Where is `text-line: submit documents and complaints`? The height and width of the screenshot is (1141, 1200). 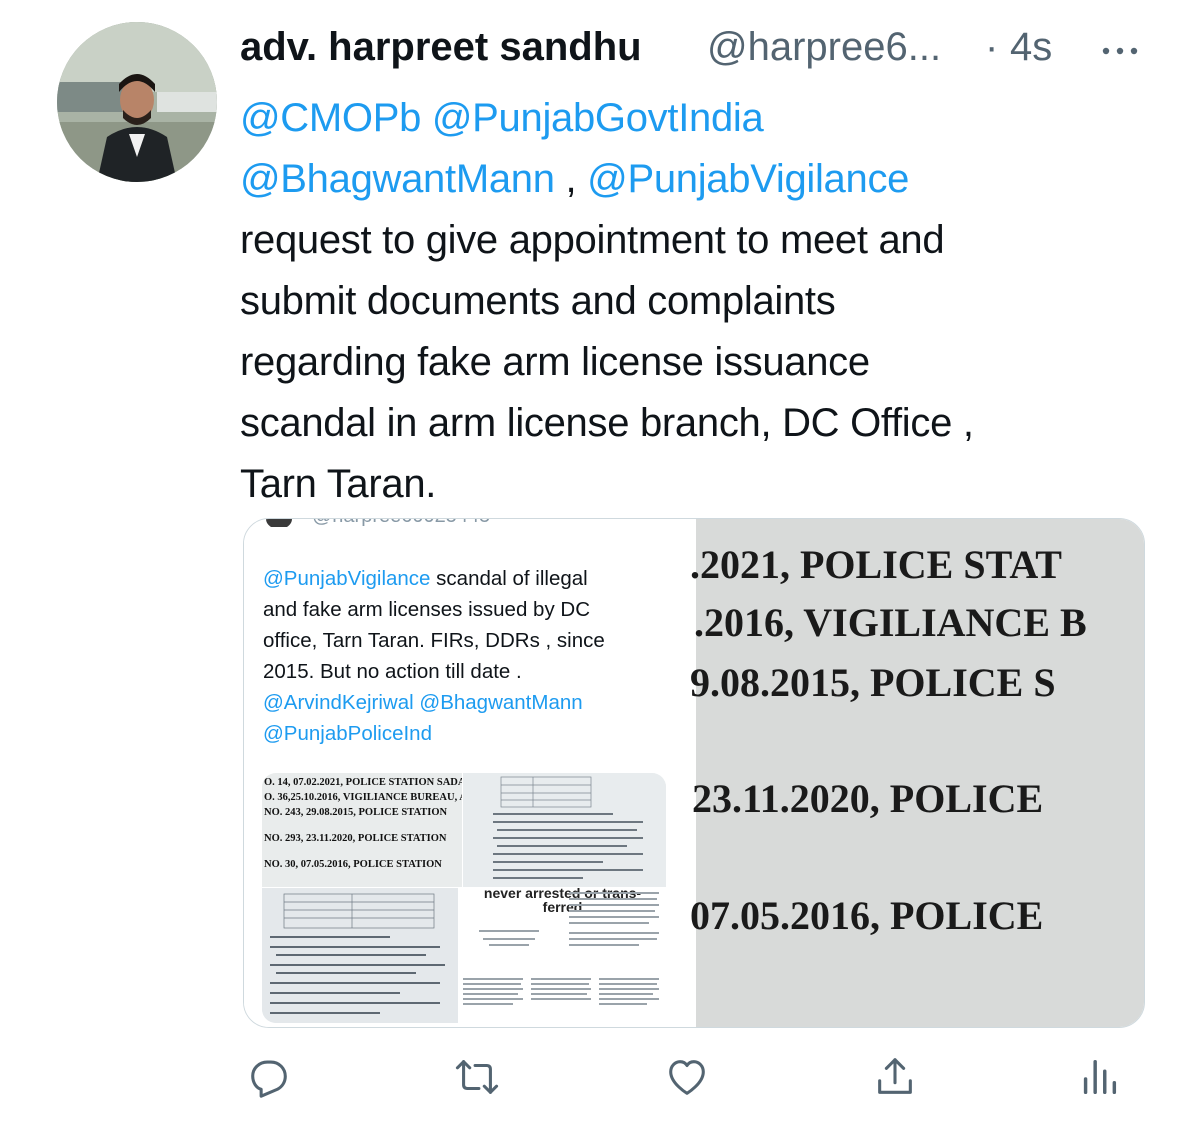 text-line: submit documents and complaints is located at coordinates (712, 301).